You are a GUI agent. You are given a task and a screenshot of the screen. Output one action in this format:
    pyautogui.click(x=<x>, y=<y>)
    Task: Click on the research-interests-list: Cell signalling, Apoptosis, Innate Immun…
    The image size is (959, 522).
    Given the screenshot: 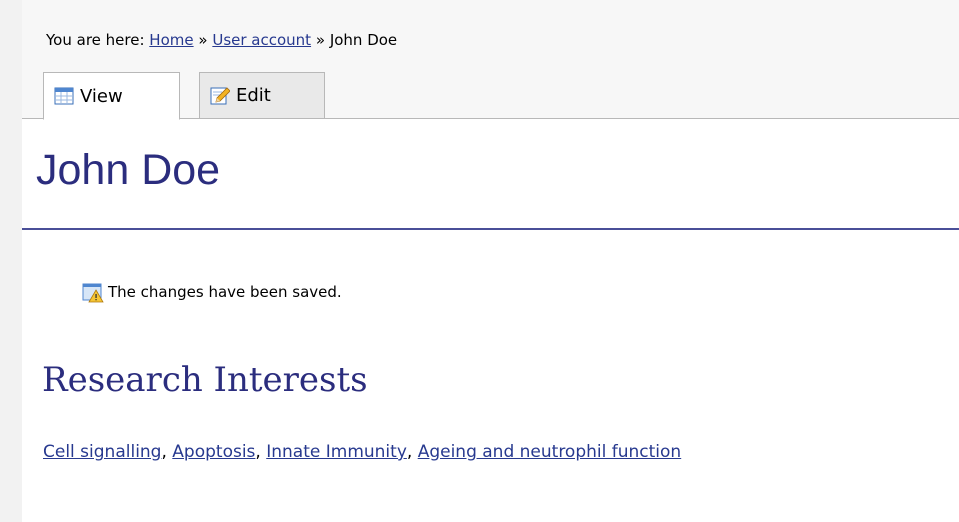 What is the action you would take?
    pyautogui.click(x=473, y=452)
    